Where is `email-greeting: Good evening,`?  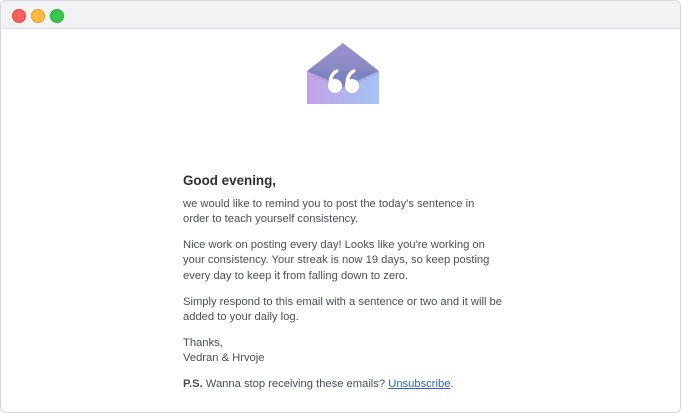 email-greeting: Good evening, is located at coordinates (229, 180).